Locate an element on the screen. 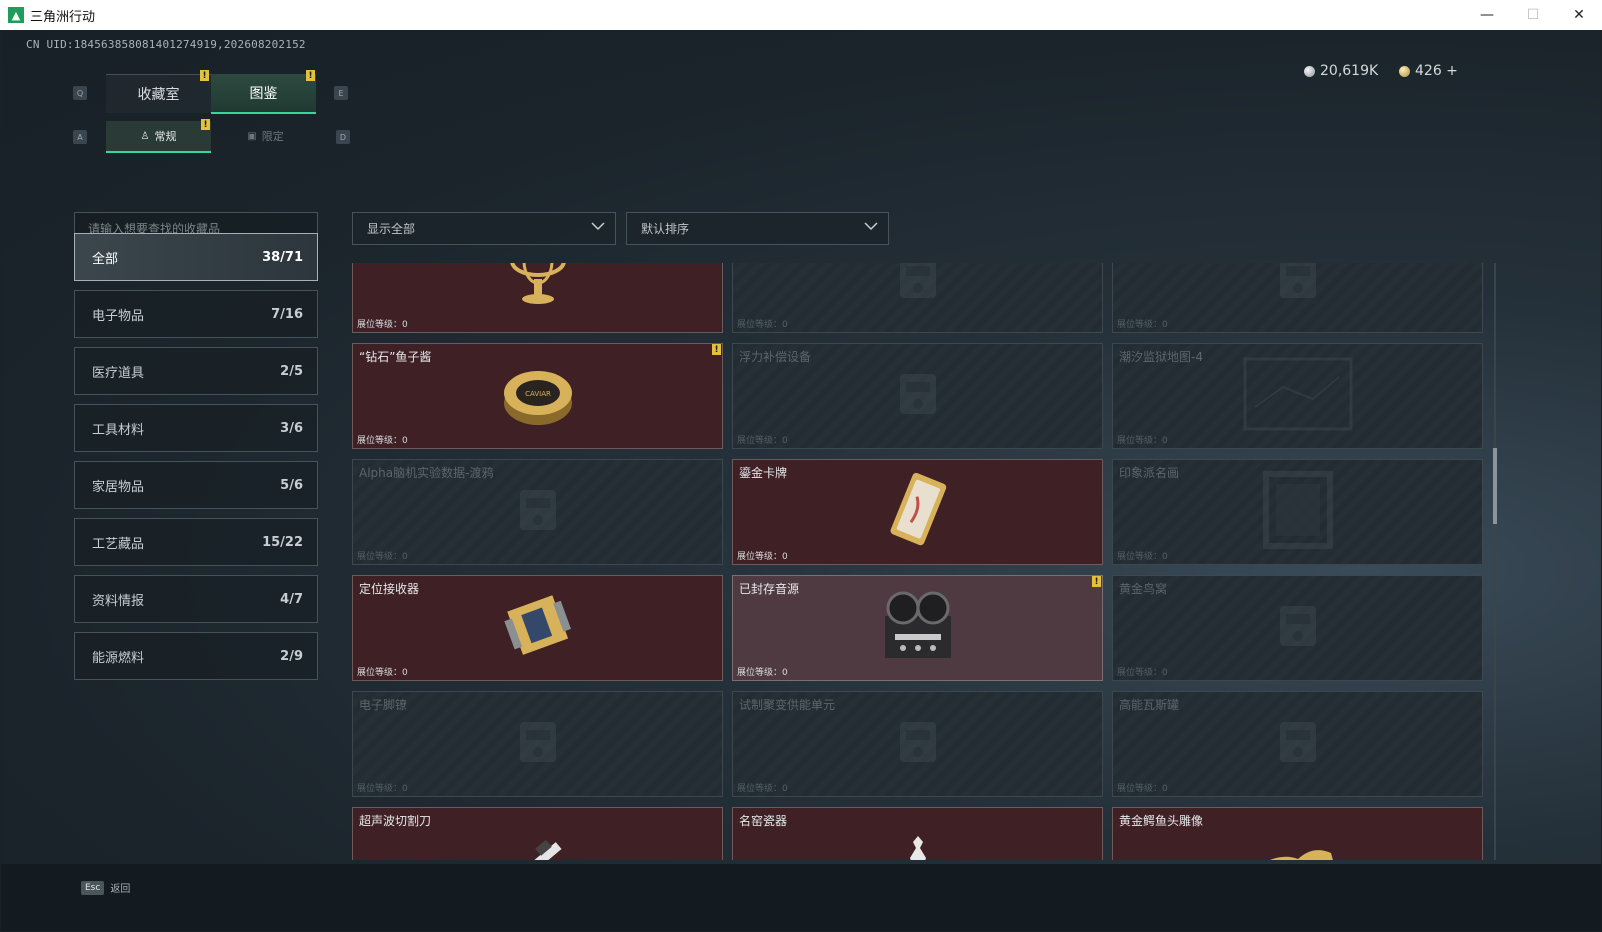  window-titlebar: ▲ 三角洲行动 — ☐ ✕ is located at coordinates (801, 15).